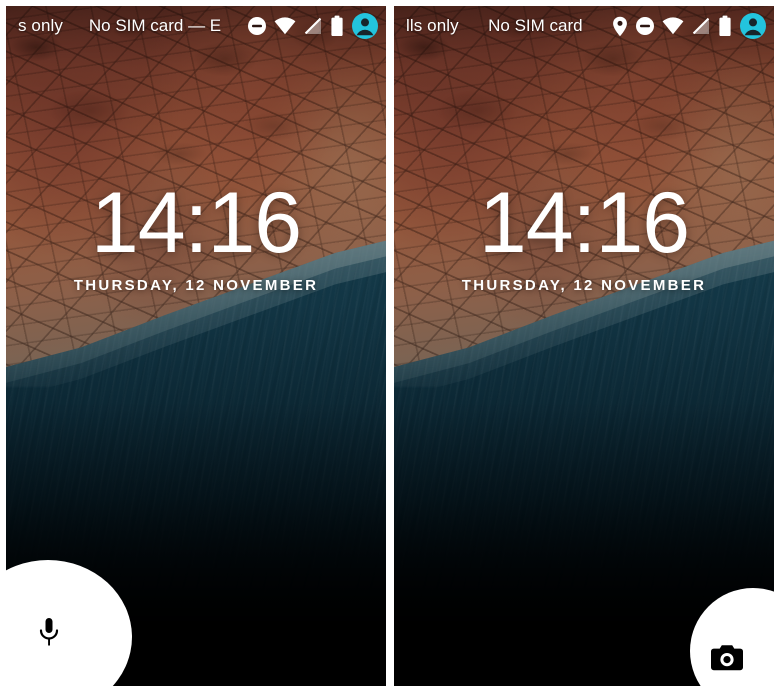 This screenshot has height=699, width=782. I want to click on lockscreen-clock-right: 14:16 THURSDAY, 12 NOVEMBER, so click(584, 234).